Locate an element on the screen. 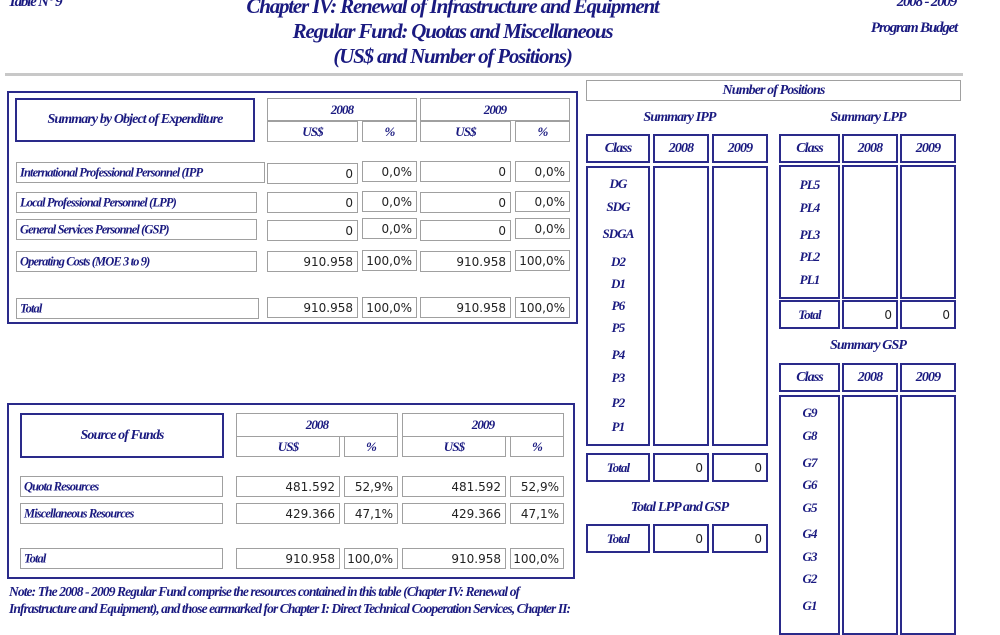 Image resolution: width=1000 pixels, height=635 pixels. gsp-2008-column is located at coordinates (870, 515).